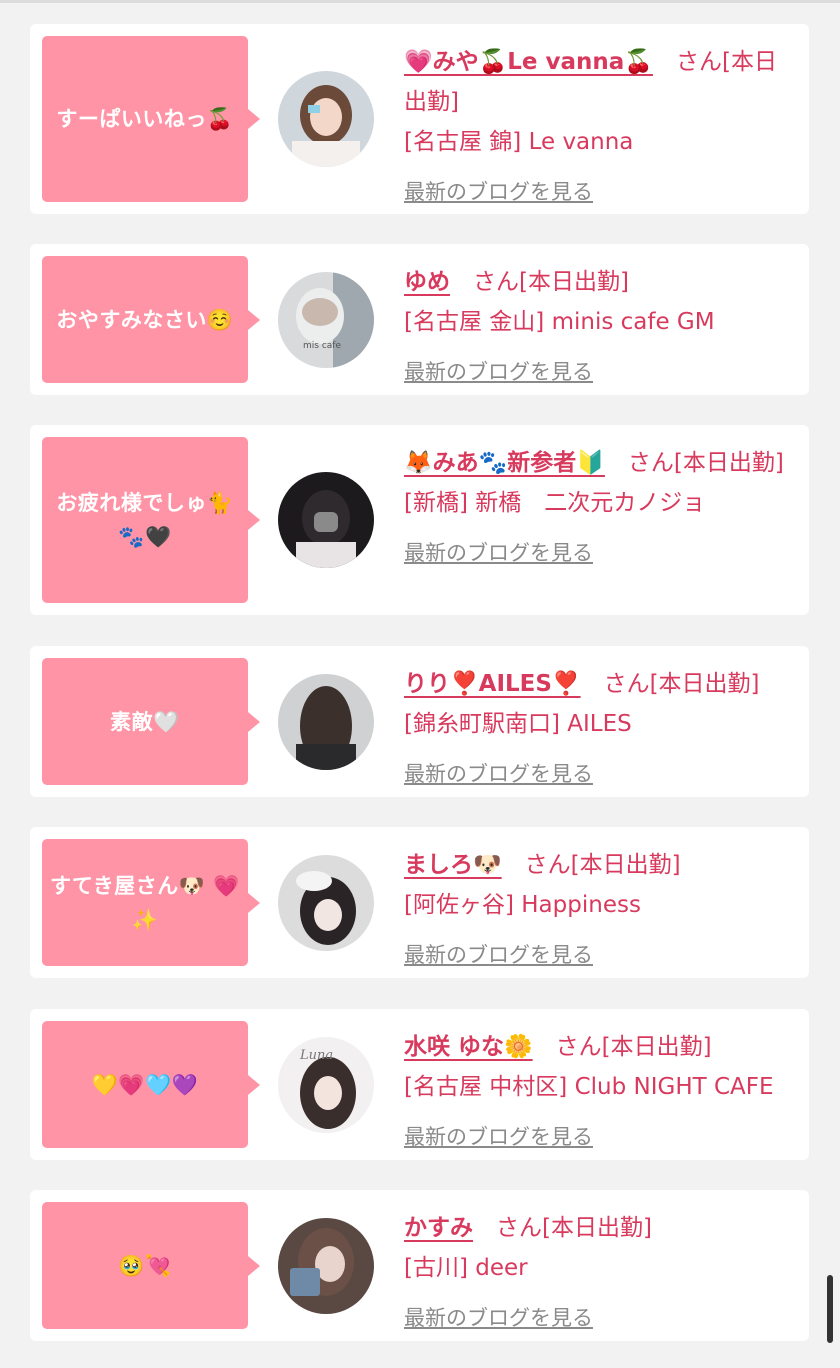  What do you see at coordinates (466, 1268) in the screenshot?
I see `shop-name: [古川] deer` at bounding box center [466, 1268].